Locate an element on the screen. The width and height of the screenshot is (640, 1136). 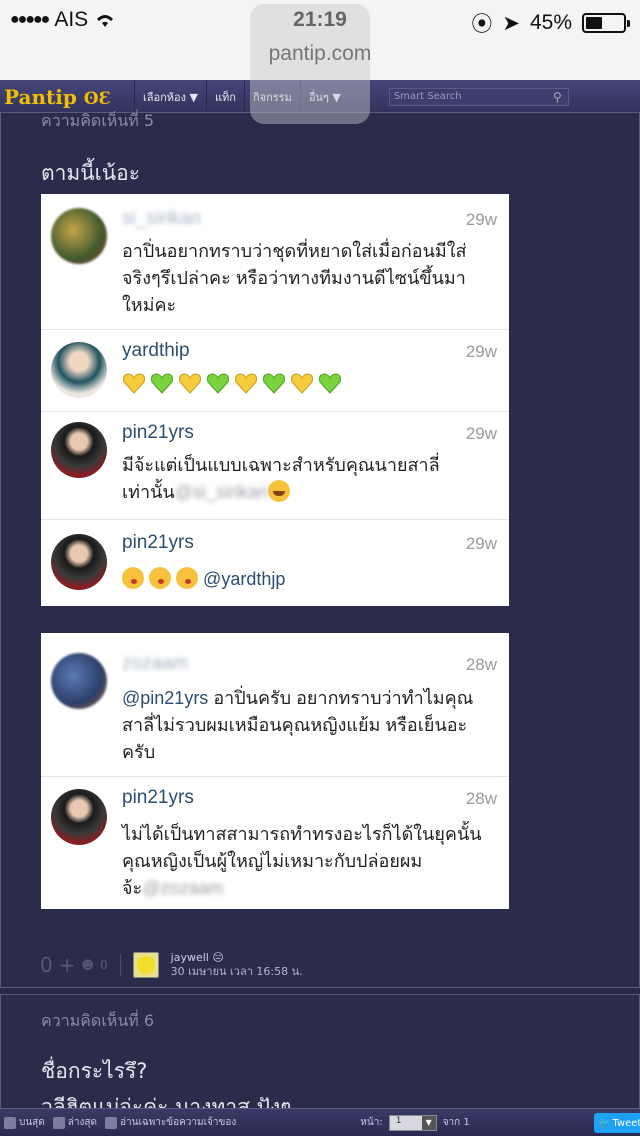
owner-only-button: อ่านเฉพาะข้อความเจ้าของ is located at coordinates (170, 1122).